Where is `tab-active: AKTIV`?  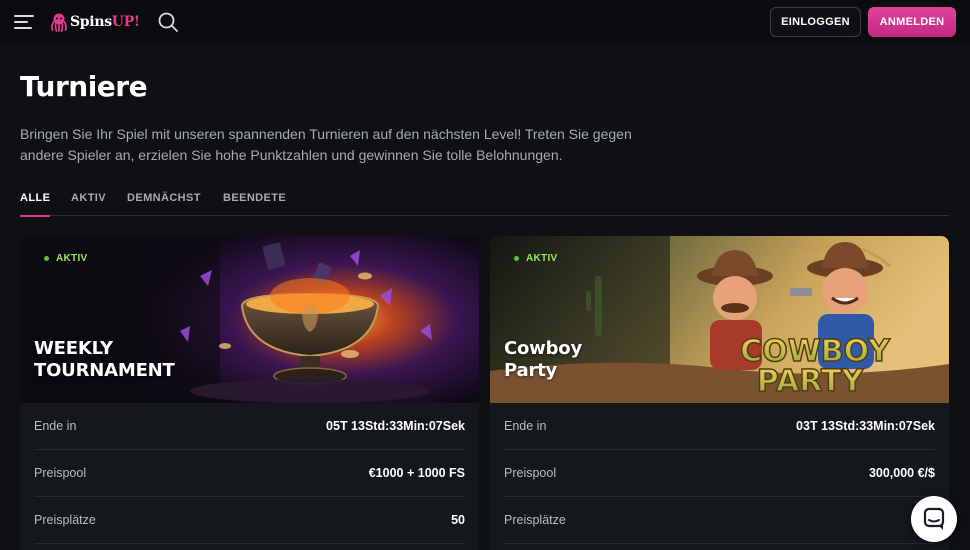 tab-active: AKTIV is located at coordinates (88, 204).